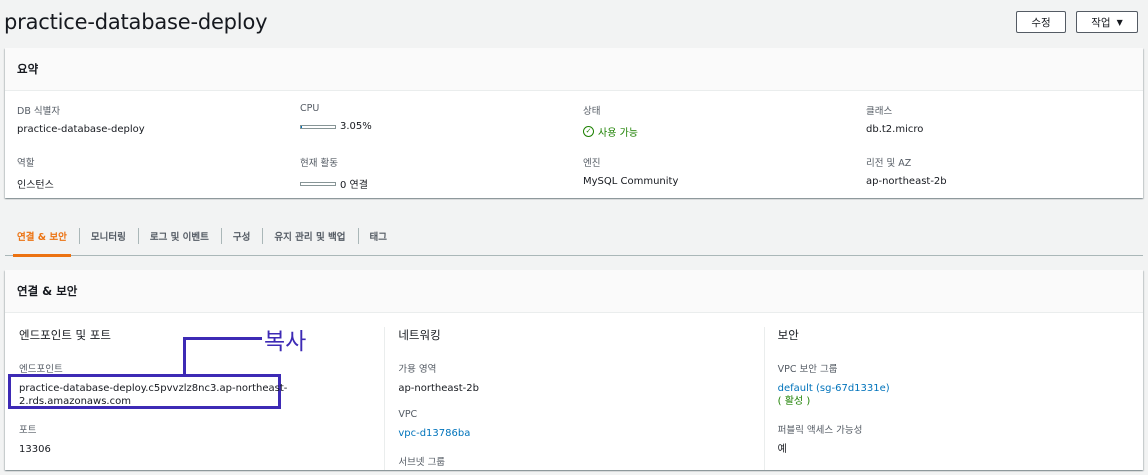 This screenshot has width=1148, height=475. I want to click on status-label: 상태, so click(592, 111).